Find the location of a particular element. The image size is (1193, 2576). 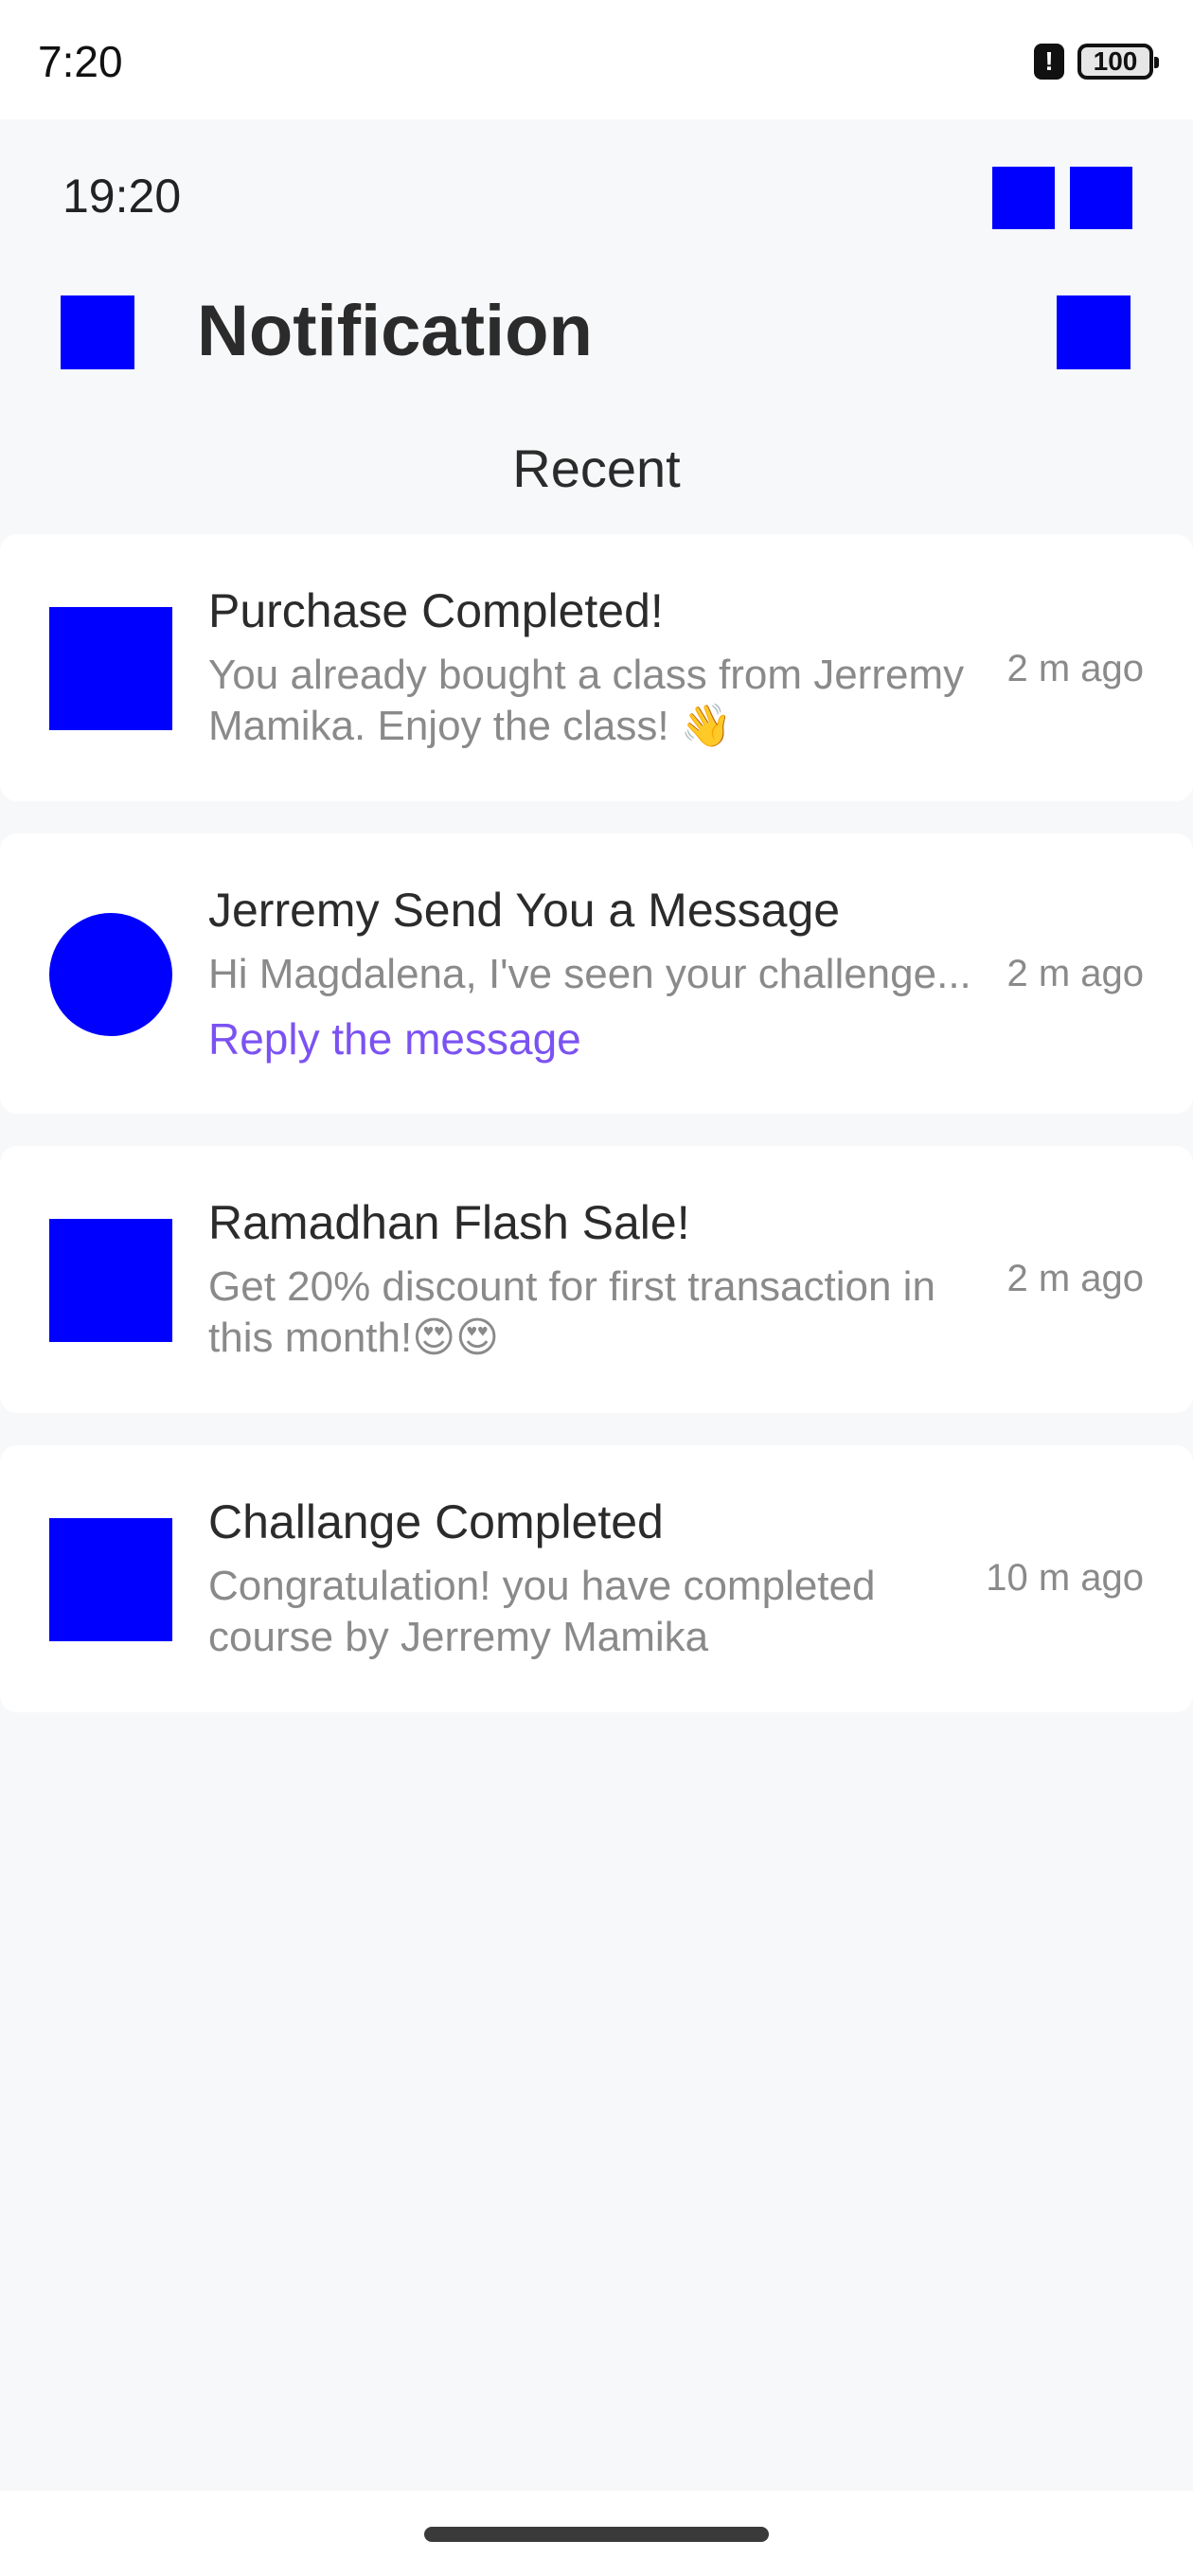

battery-icon: 100 is located at coordinates (1118, 62).